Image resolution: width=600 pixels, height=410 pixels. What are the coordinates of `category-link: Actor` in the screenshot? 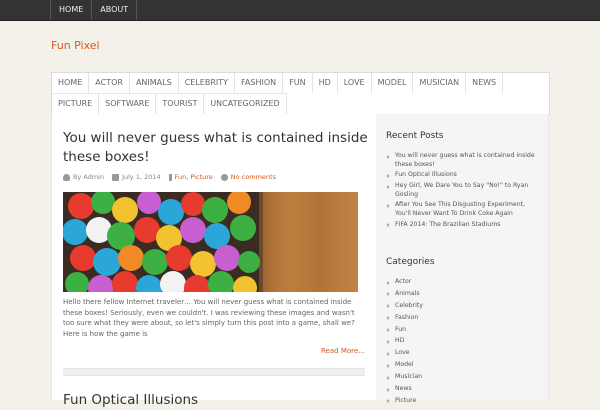 It's located at (463, 282).